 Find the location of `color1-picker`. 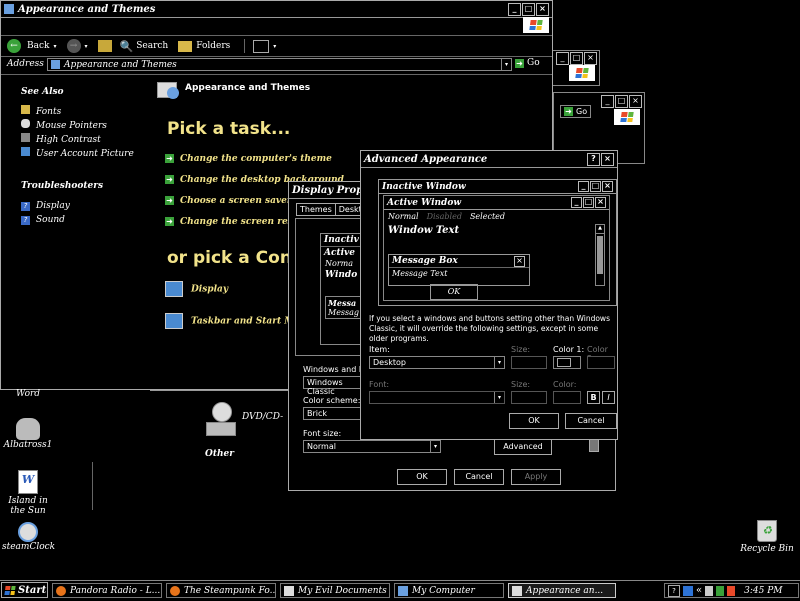

color1-picker is located at coordinates (567, 362).